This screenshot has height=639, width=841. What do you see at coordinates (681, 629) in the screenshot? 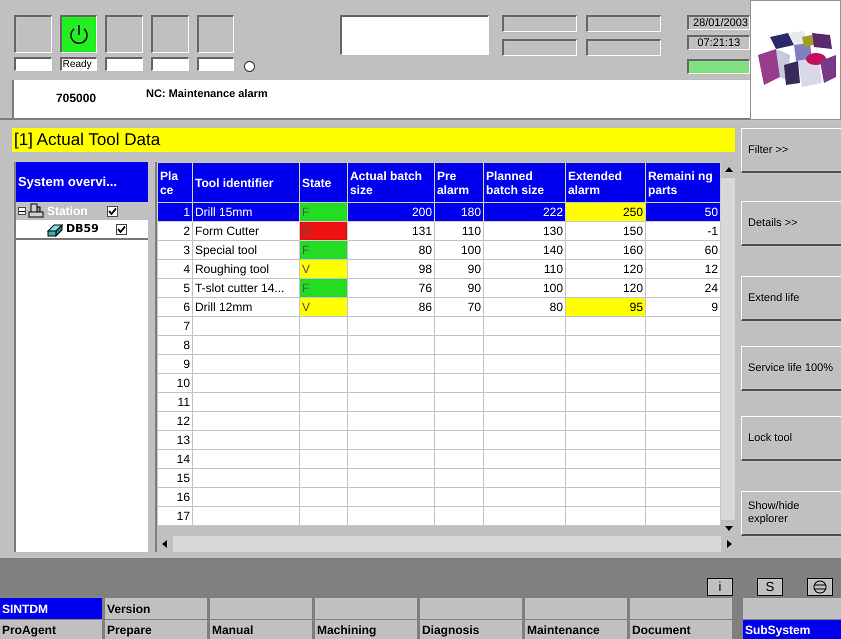
I see `softkey: Document` at bounding box center [681, 629].